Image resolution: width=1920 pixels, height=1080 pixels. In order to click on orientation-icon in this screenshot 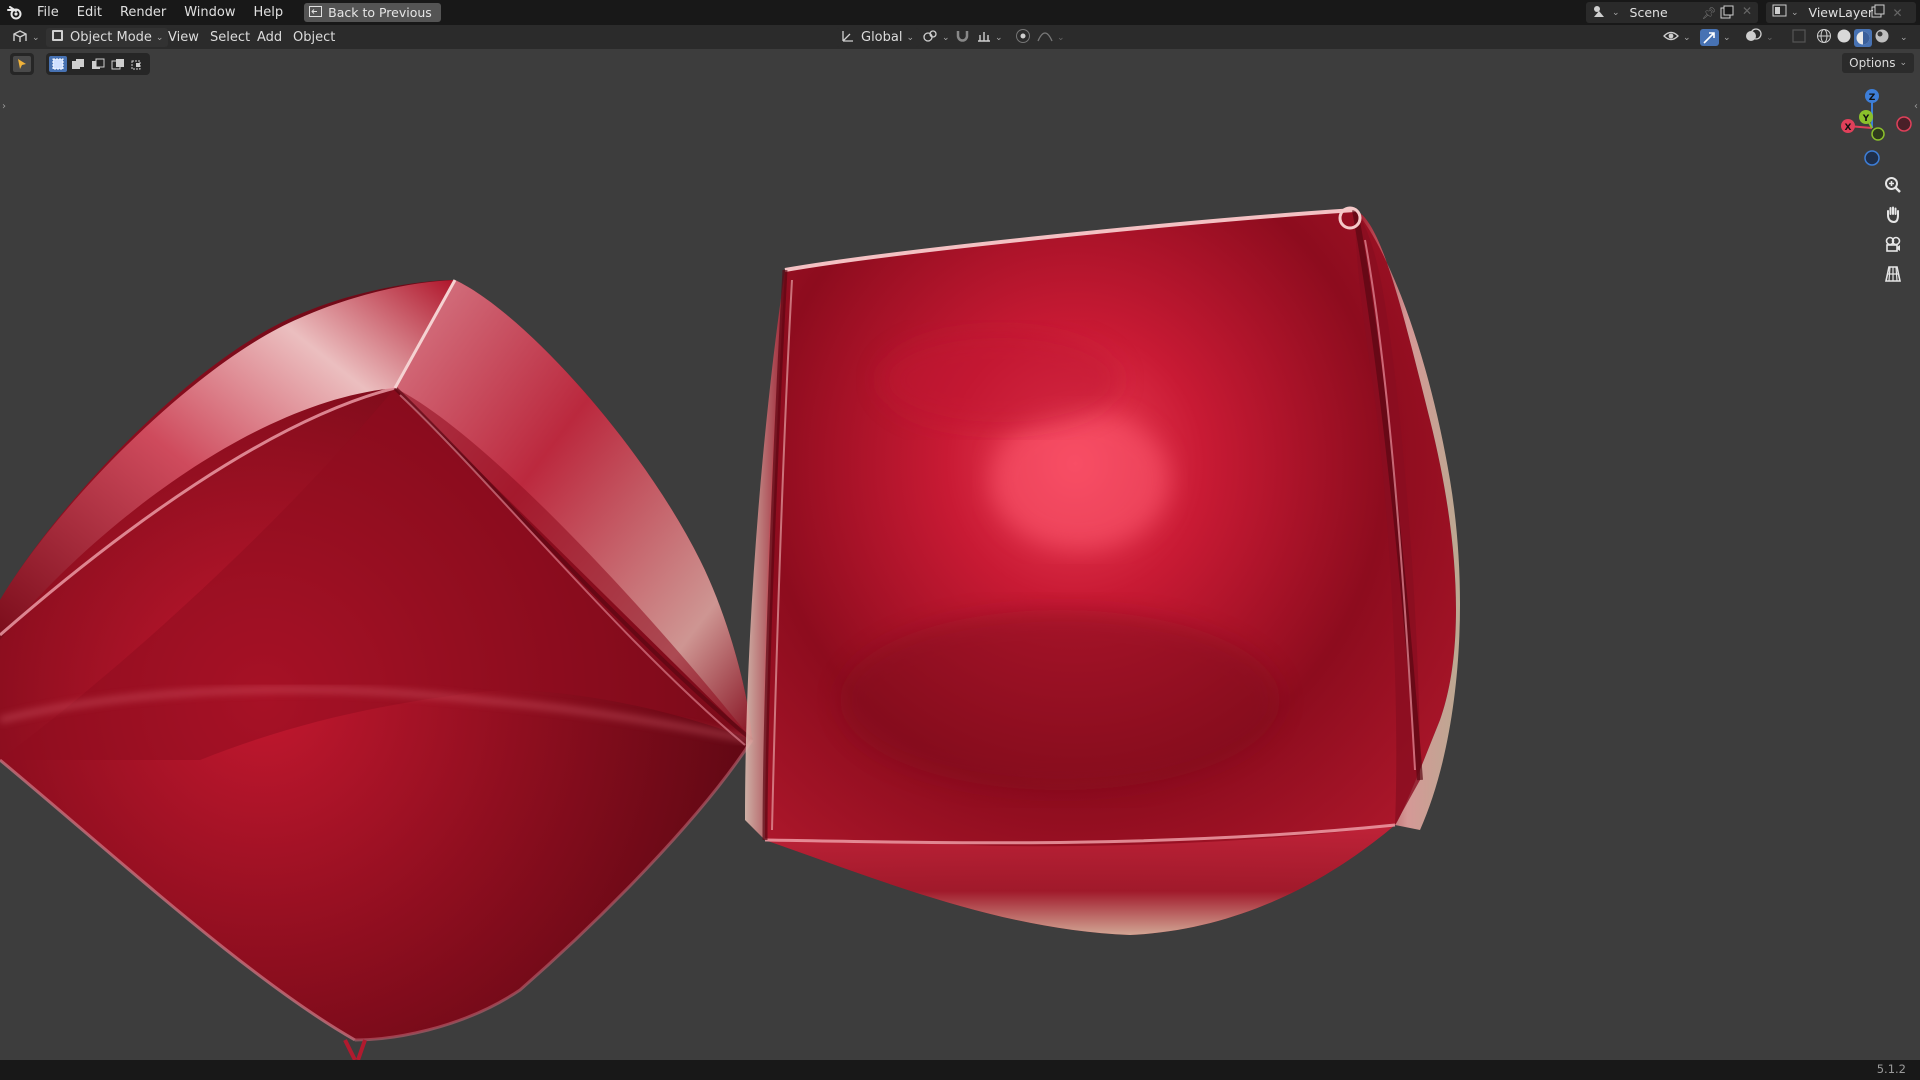, I will do `click(848, 38)`.